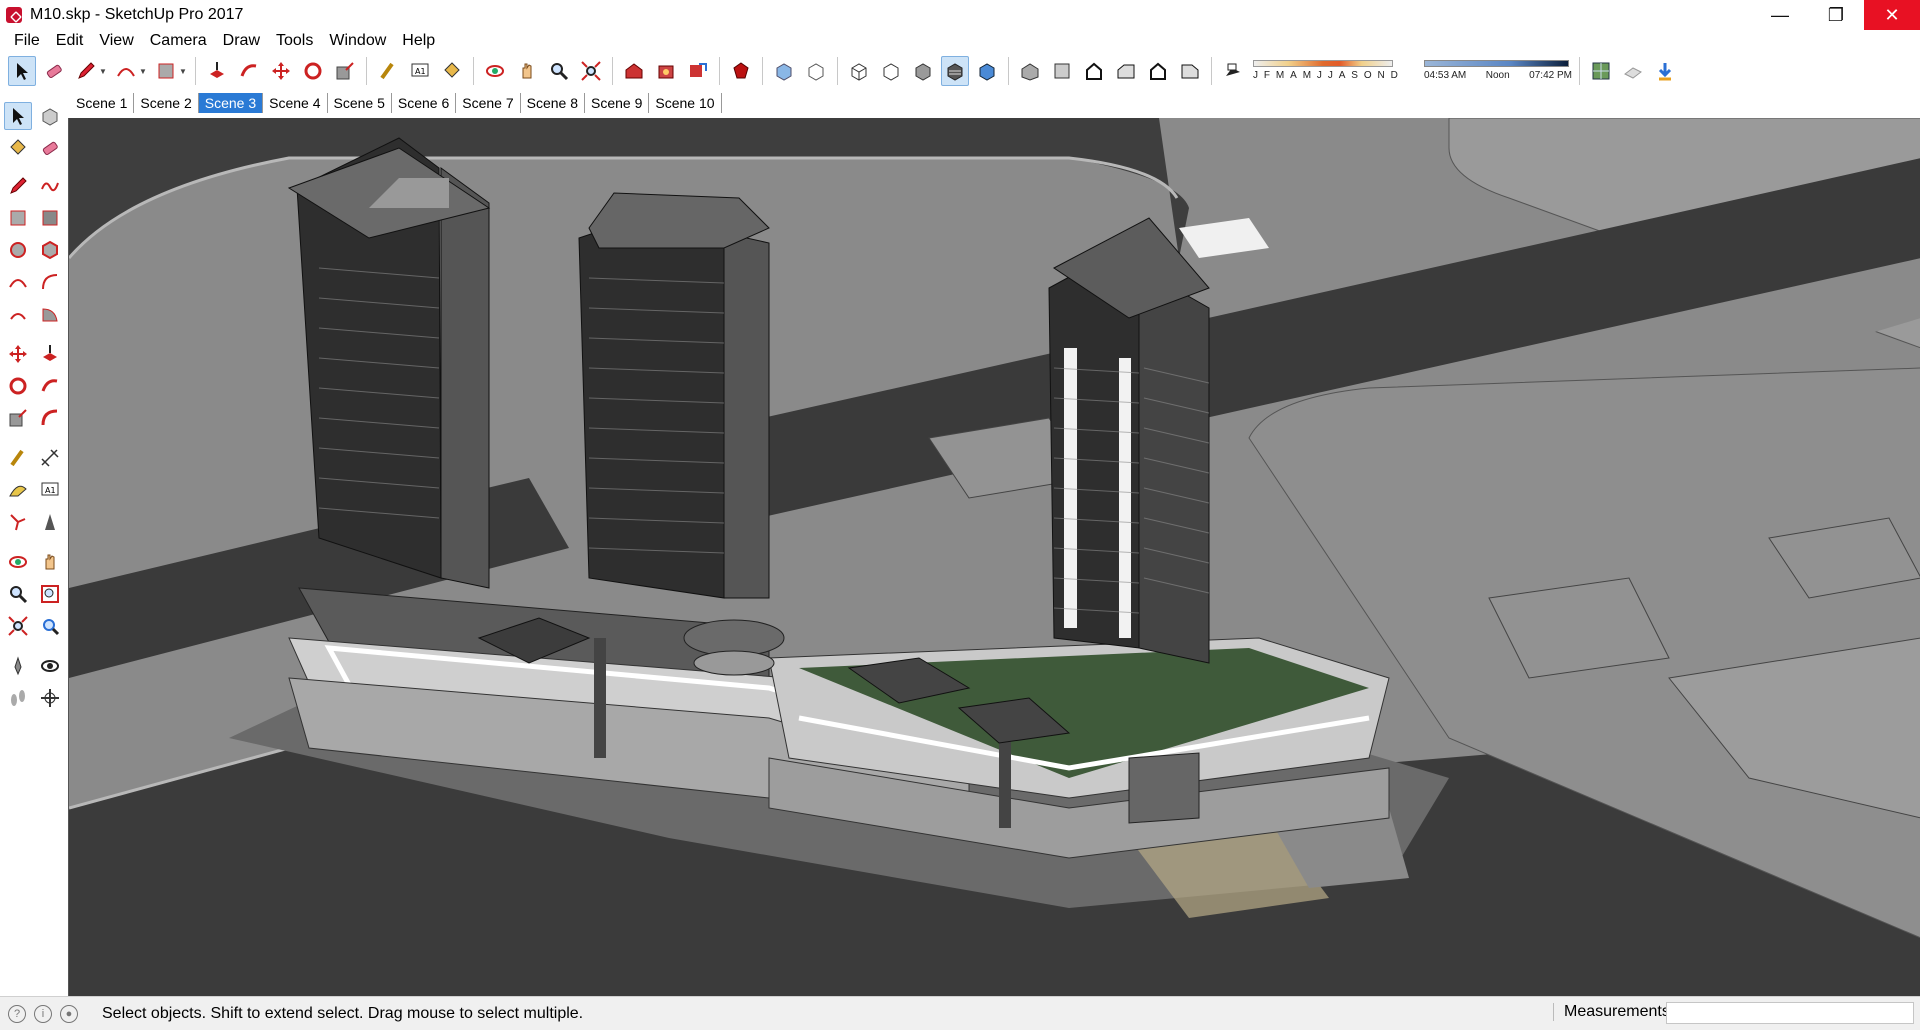 The width and height of the screenshot is (1920, 1030). What do you see at coordinates (18, 490) in the screenshot?
I see `protractor-tool-icon` at bounding box center [18, 490].